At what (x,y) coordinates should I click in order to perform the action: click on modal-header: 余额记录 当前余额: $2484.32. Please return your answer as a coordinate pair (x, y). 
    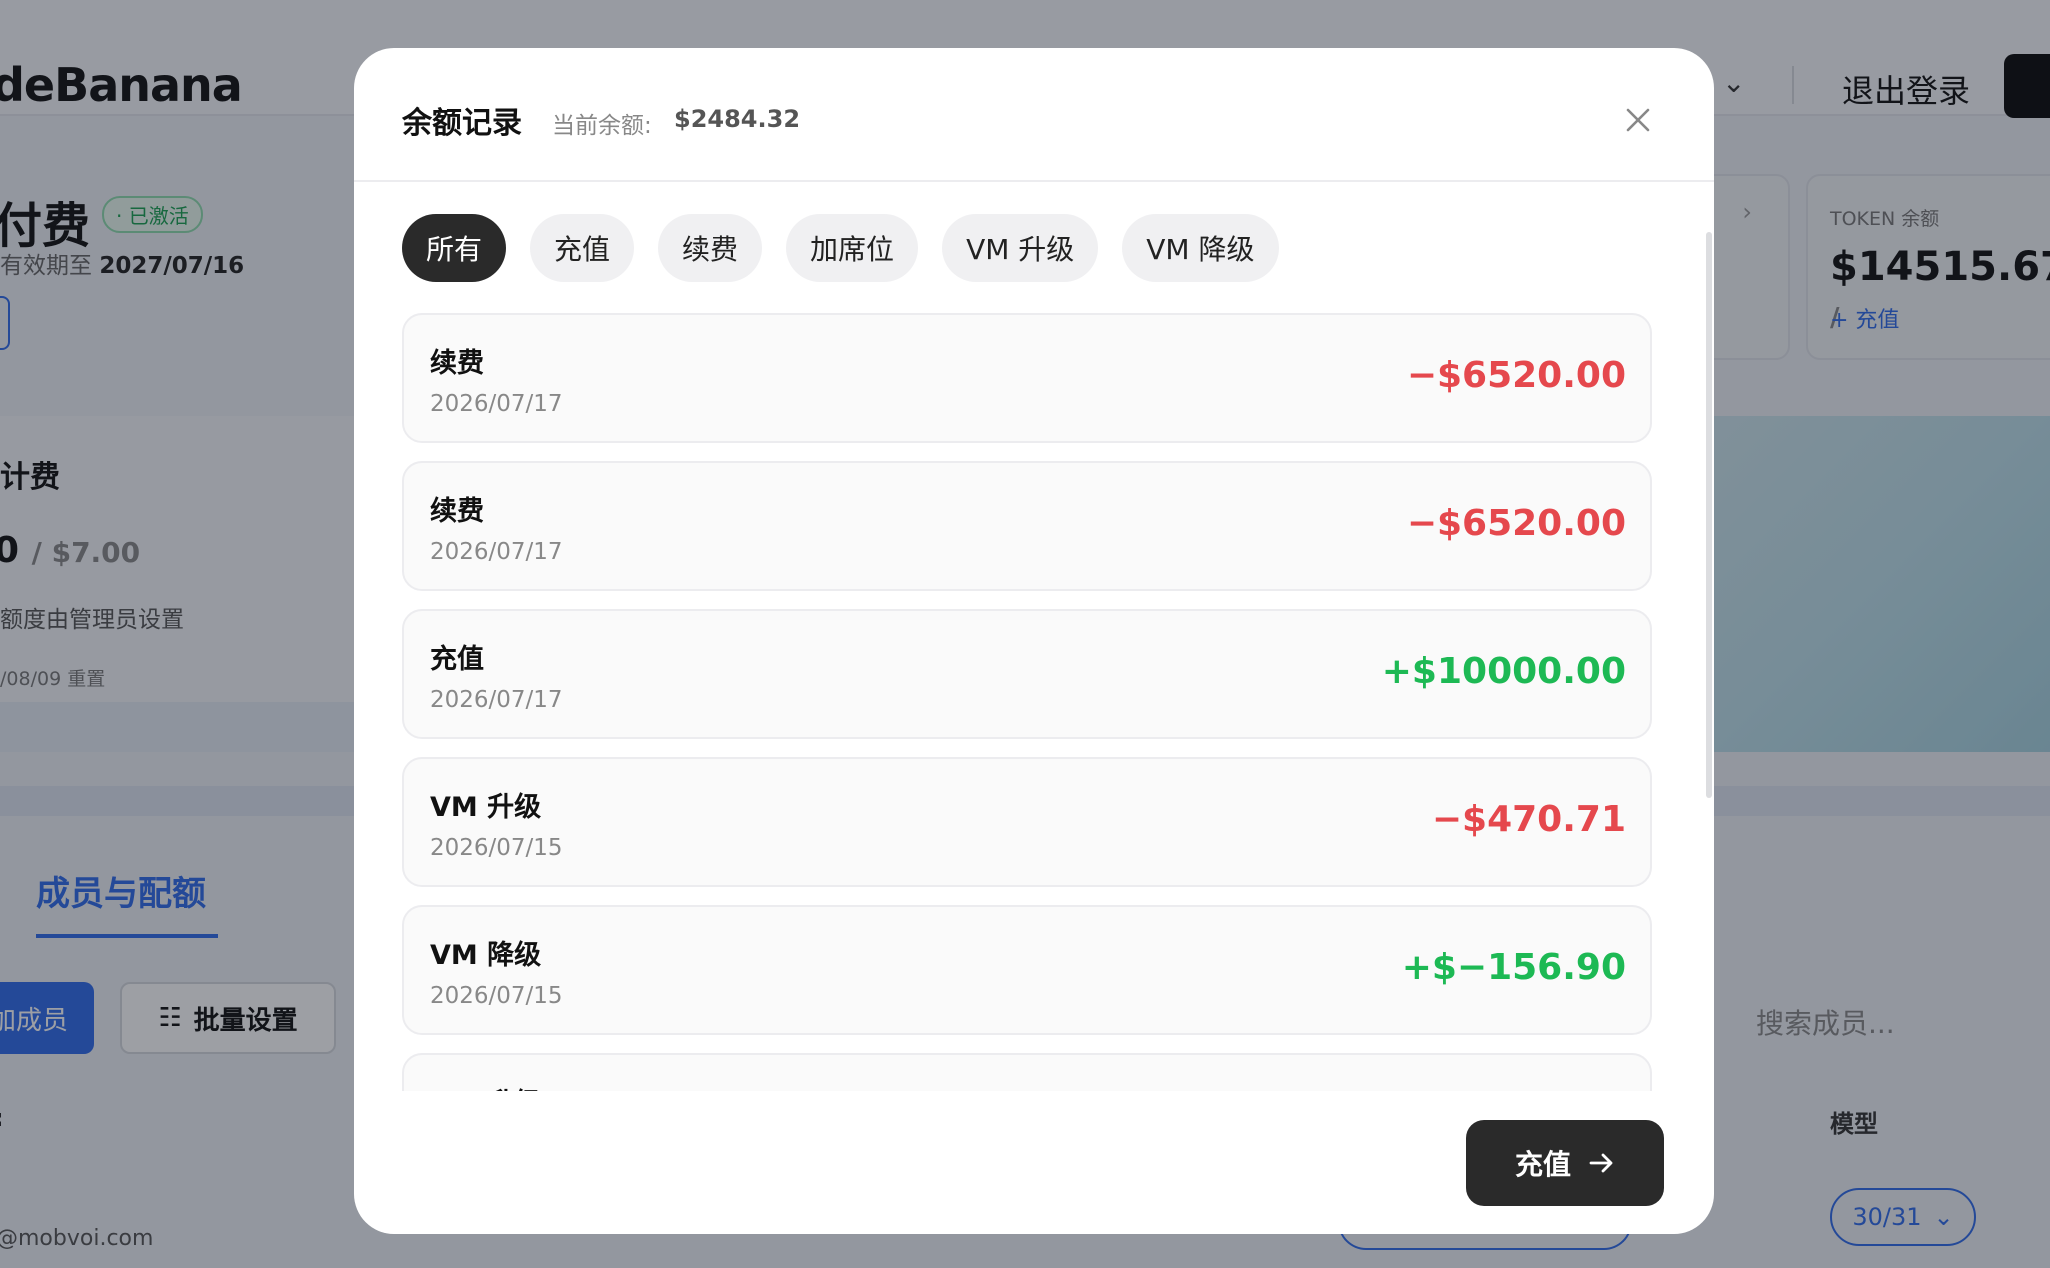
    Looking at the image, I should click on (1034, 115).